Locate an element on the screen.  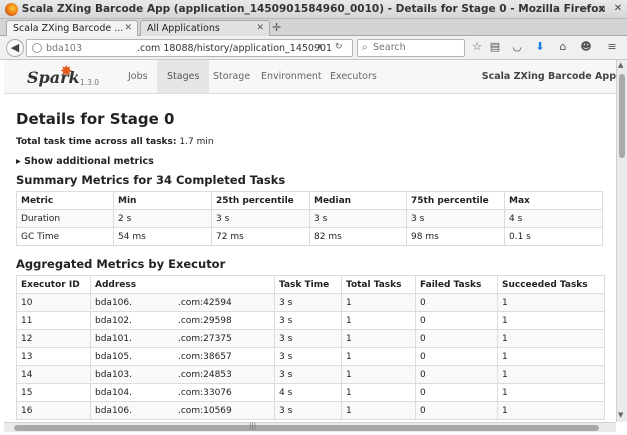
column-header: Min is located at coordinates (162, 200).